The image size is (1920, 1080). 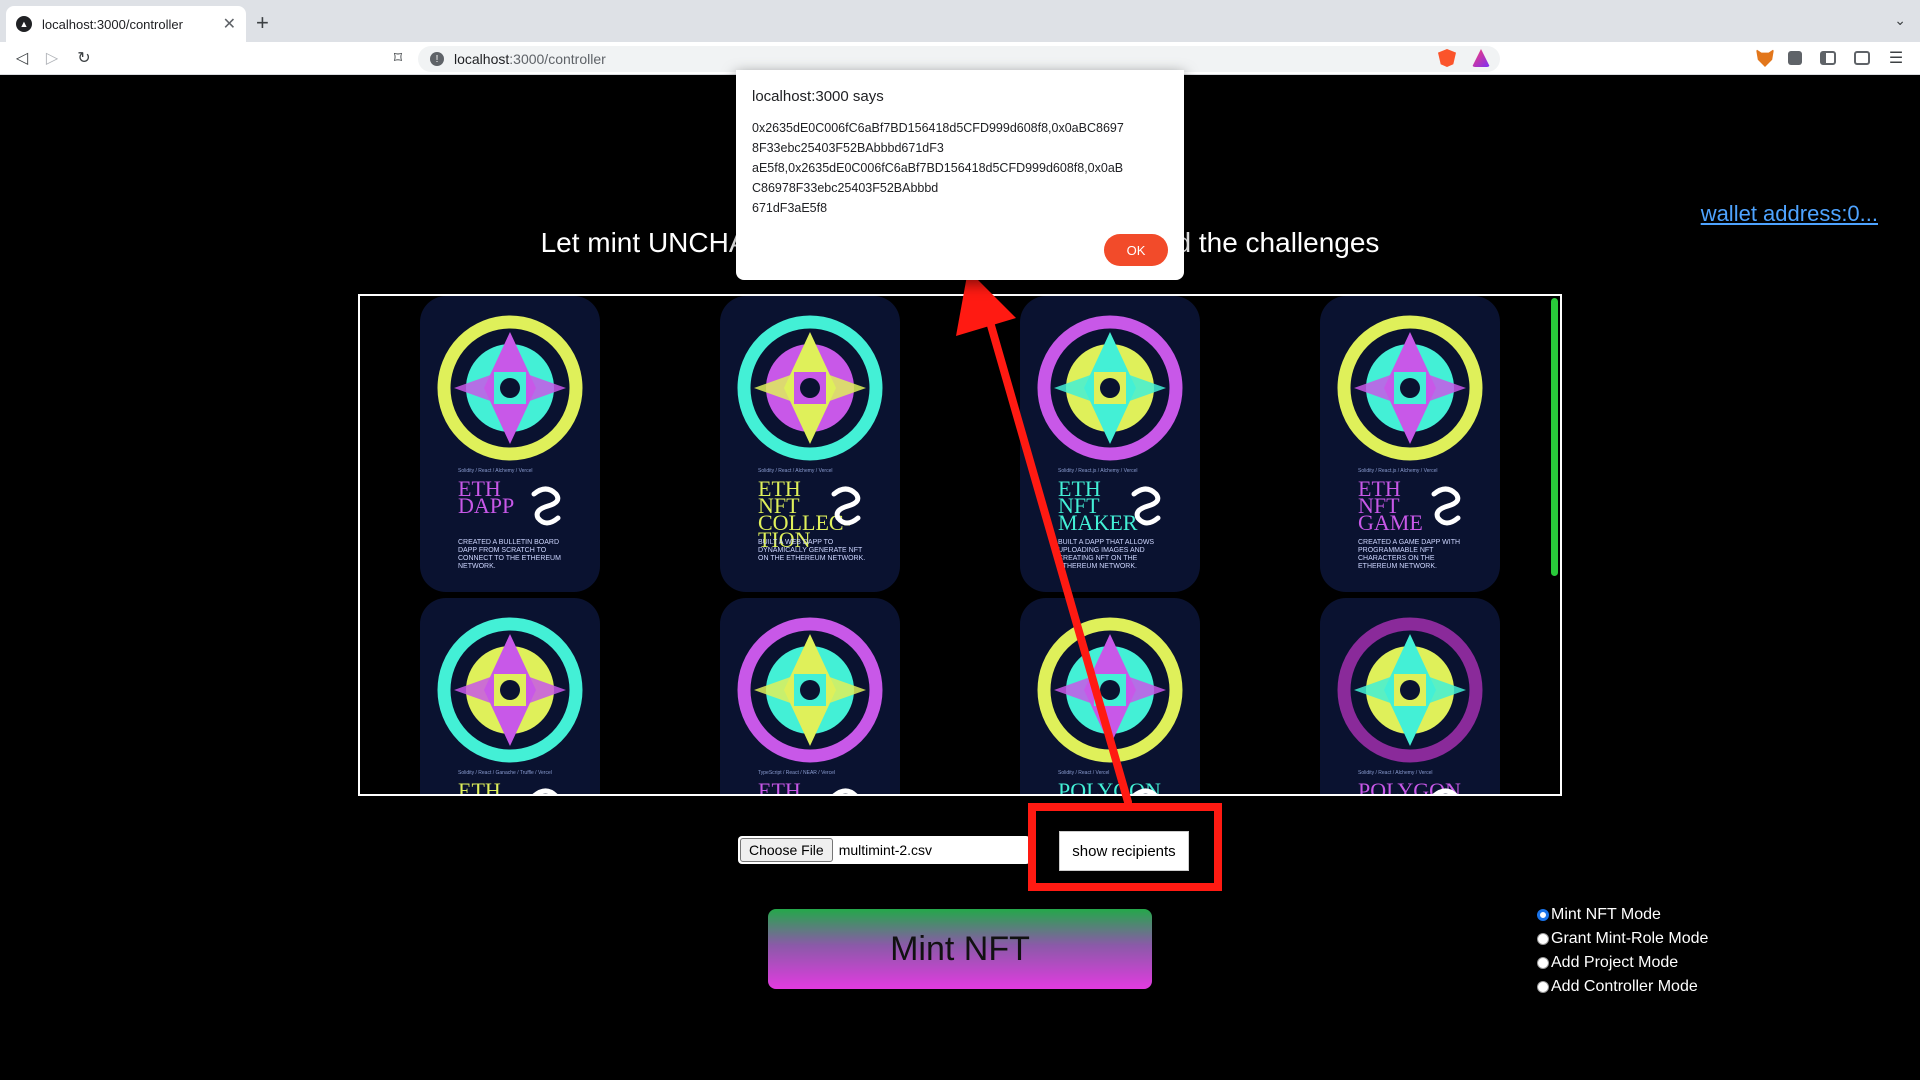 What do you see at coordinates (848, 148) in the screenshot?
I see `dialog-message-line: 8F33ebc25403F52BAbbbd671dF3` at bounding box center [848, 148].